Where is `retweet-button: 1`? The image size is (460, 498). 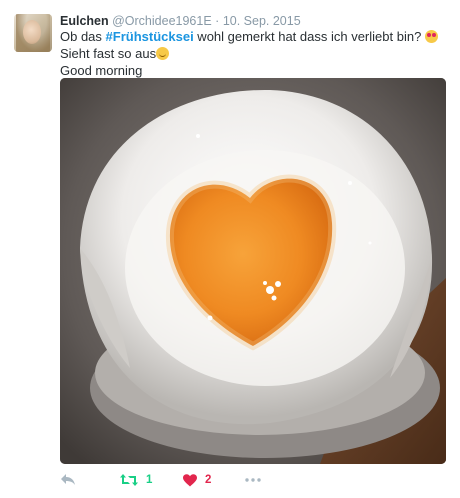 retweet-button: 1 is located at coordinates (136, 480).